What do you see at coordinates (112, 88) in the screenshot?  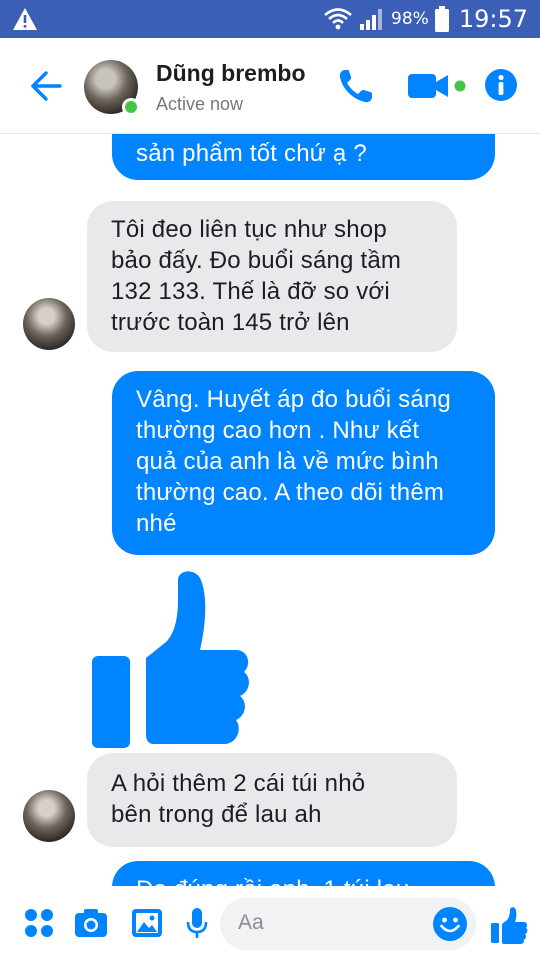 I see `contact-avatar` at bounding box center [112, 88].